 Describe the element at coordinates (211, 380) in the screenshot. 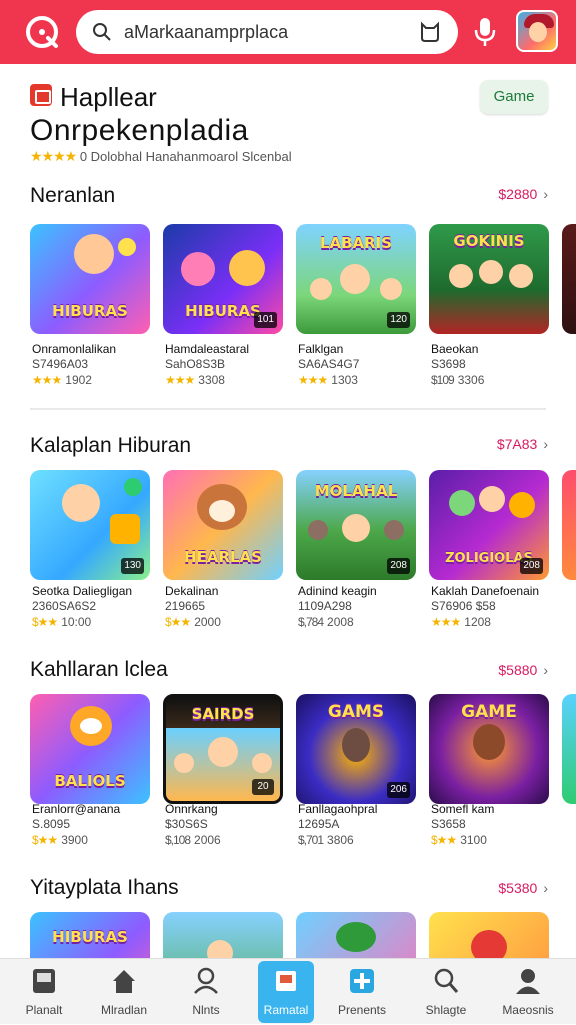

I see `rating-value: 3308` at that location.